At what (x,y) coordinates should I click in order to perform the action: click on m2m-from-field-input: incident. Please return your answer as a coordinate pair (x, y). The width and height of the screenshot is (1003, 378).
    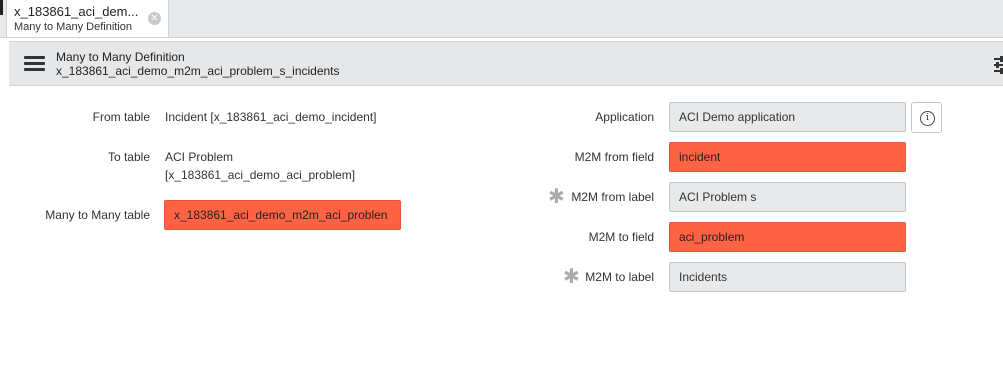
    Looking at the image, I should click on (787, 157).